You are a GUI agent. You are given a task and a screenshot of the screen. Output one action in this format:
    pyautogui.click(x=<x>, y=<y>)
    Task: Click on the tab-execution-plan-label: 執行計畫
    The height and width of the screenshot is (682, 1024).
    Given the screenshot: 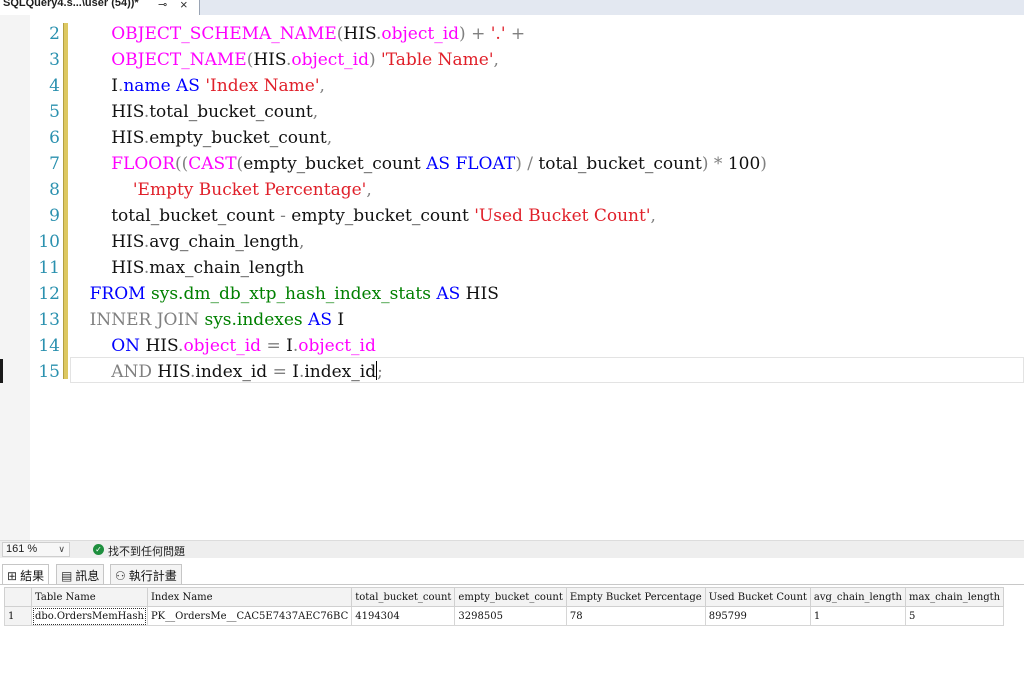 What is the action you would take?
    pyautogui.click(x=152, y=576)
    